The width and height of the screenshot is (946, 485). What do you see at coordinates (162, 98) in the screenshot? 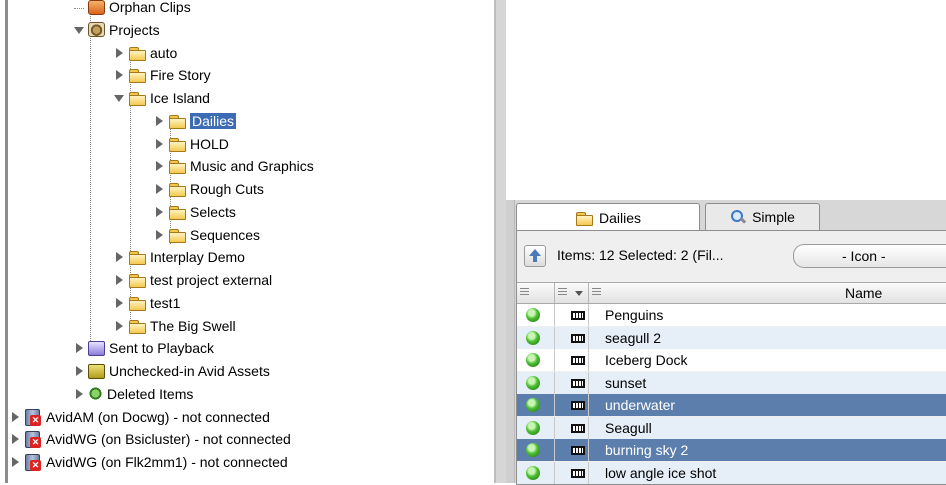
I see `tree-item-ice-island: Ice Island` at bounding box center [162, 98].